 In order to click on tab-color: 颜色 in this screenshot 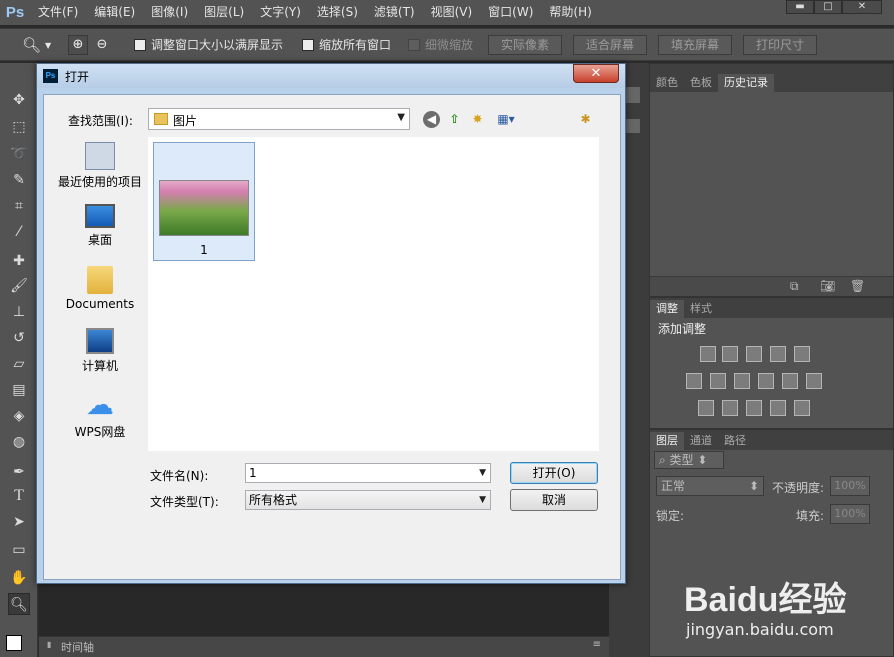, I will do `click(667, 83)`.